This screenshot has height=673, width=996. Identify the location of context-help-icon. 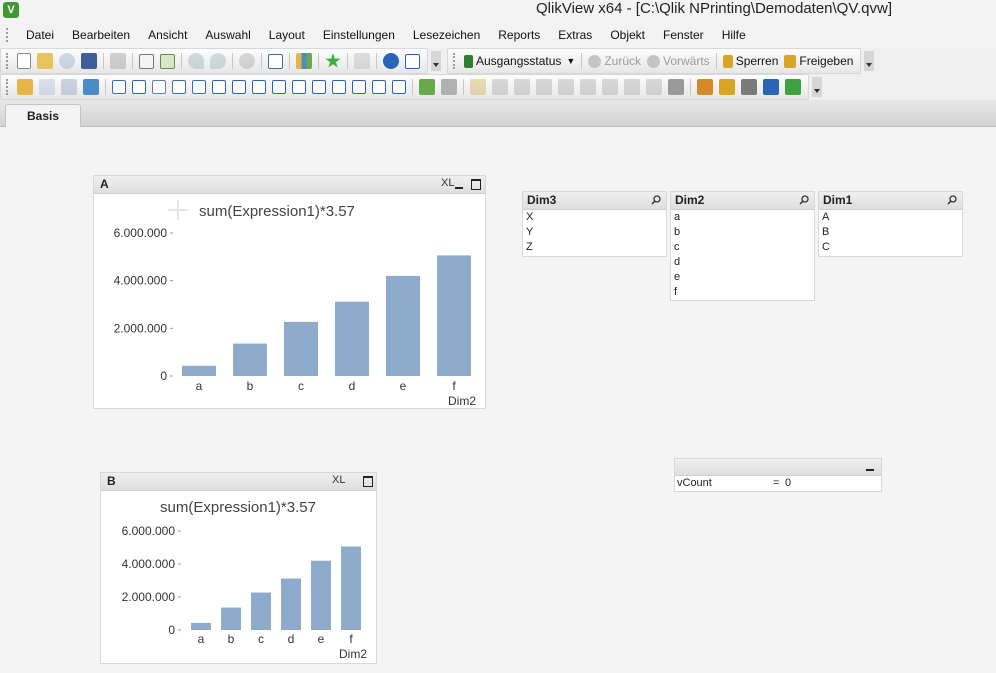
(412, 61).